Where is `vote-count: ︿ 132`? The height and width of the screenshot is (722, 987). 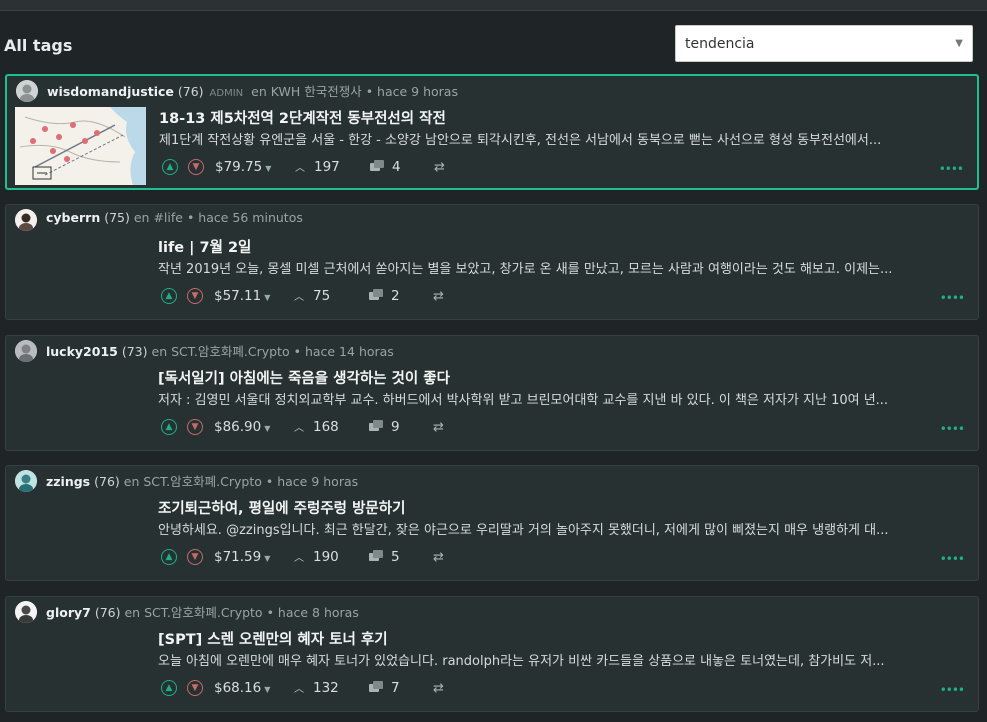
vote-count: ︿ 132 is located at coordinates (316, 688).